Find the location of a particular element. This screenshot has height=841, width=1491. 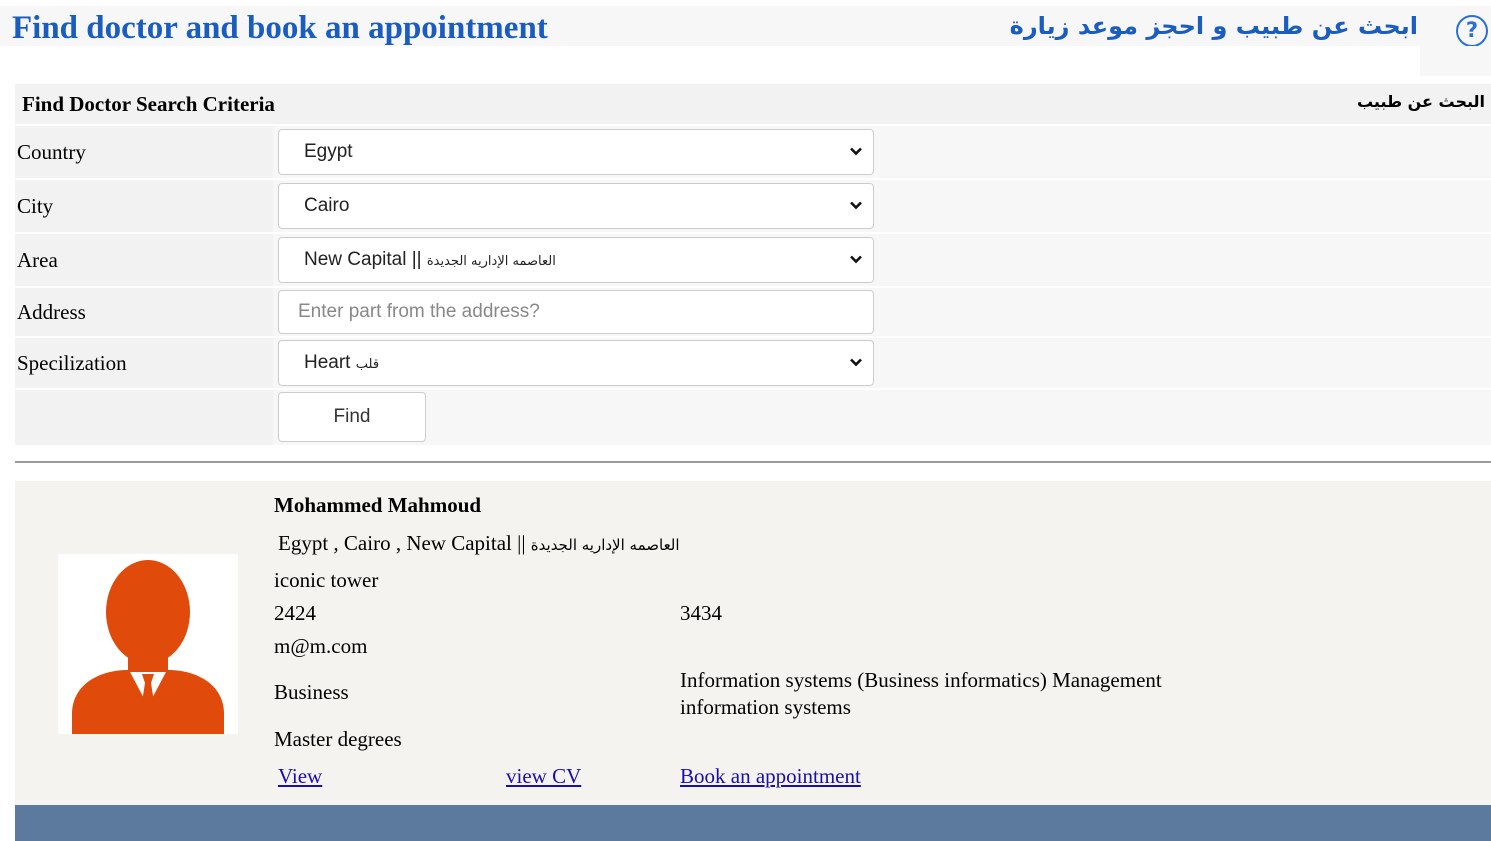

specialization-row: Specilization Heart قلب is located at coordinates (753, 363).